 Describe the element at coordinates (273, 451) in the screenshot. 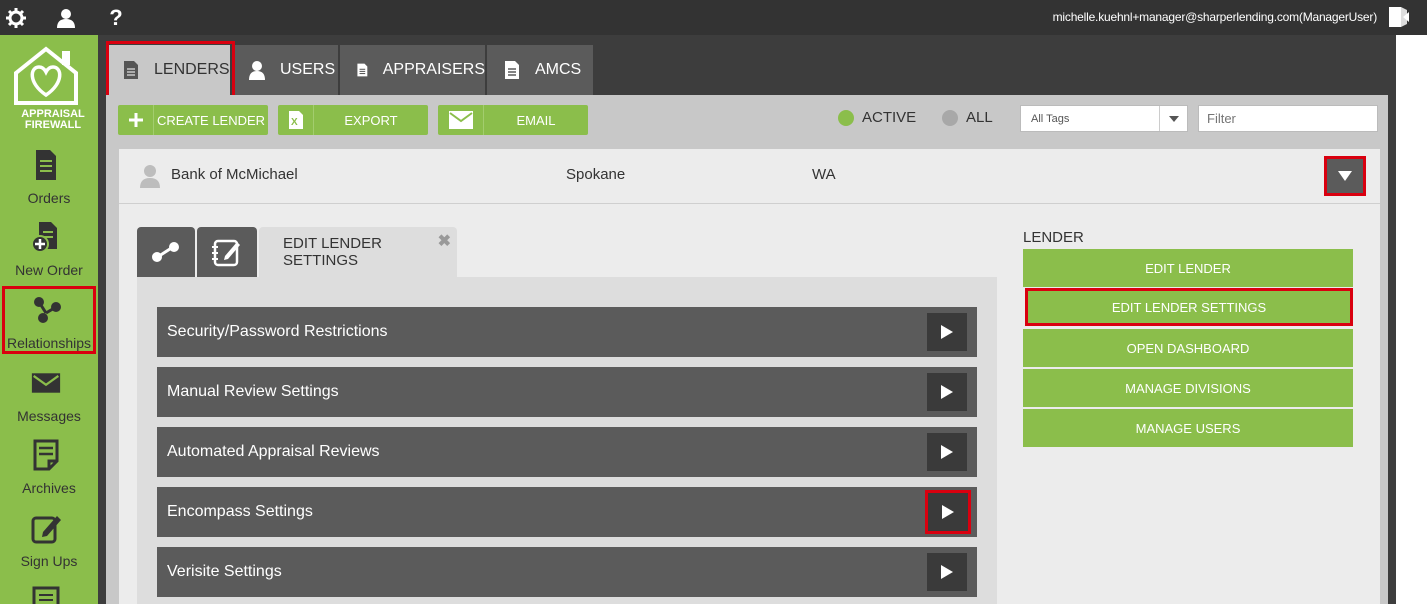

I see `setting-label: Automated Appraisal Reviews` at that location.